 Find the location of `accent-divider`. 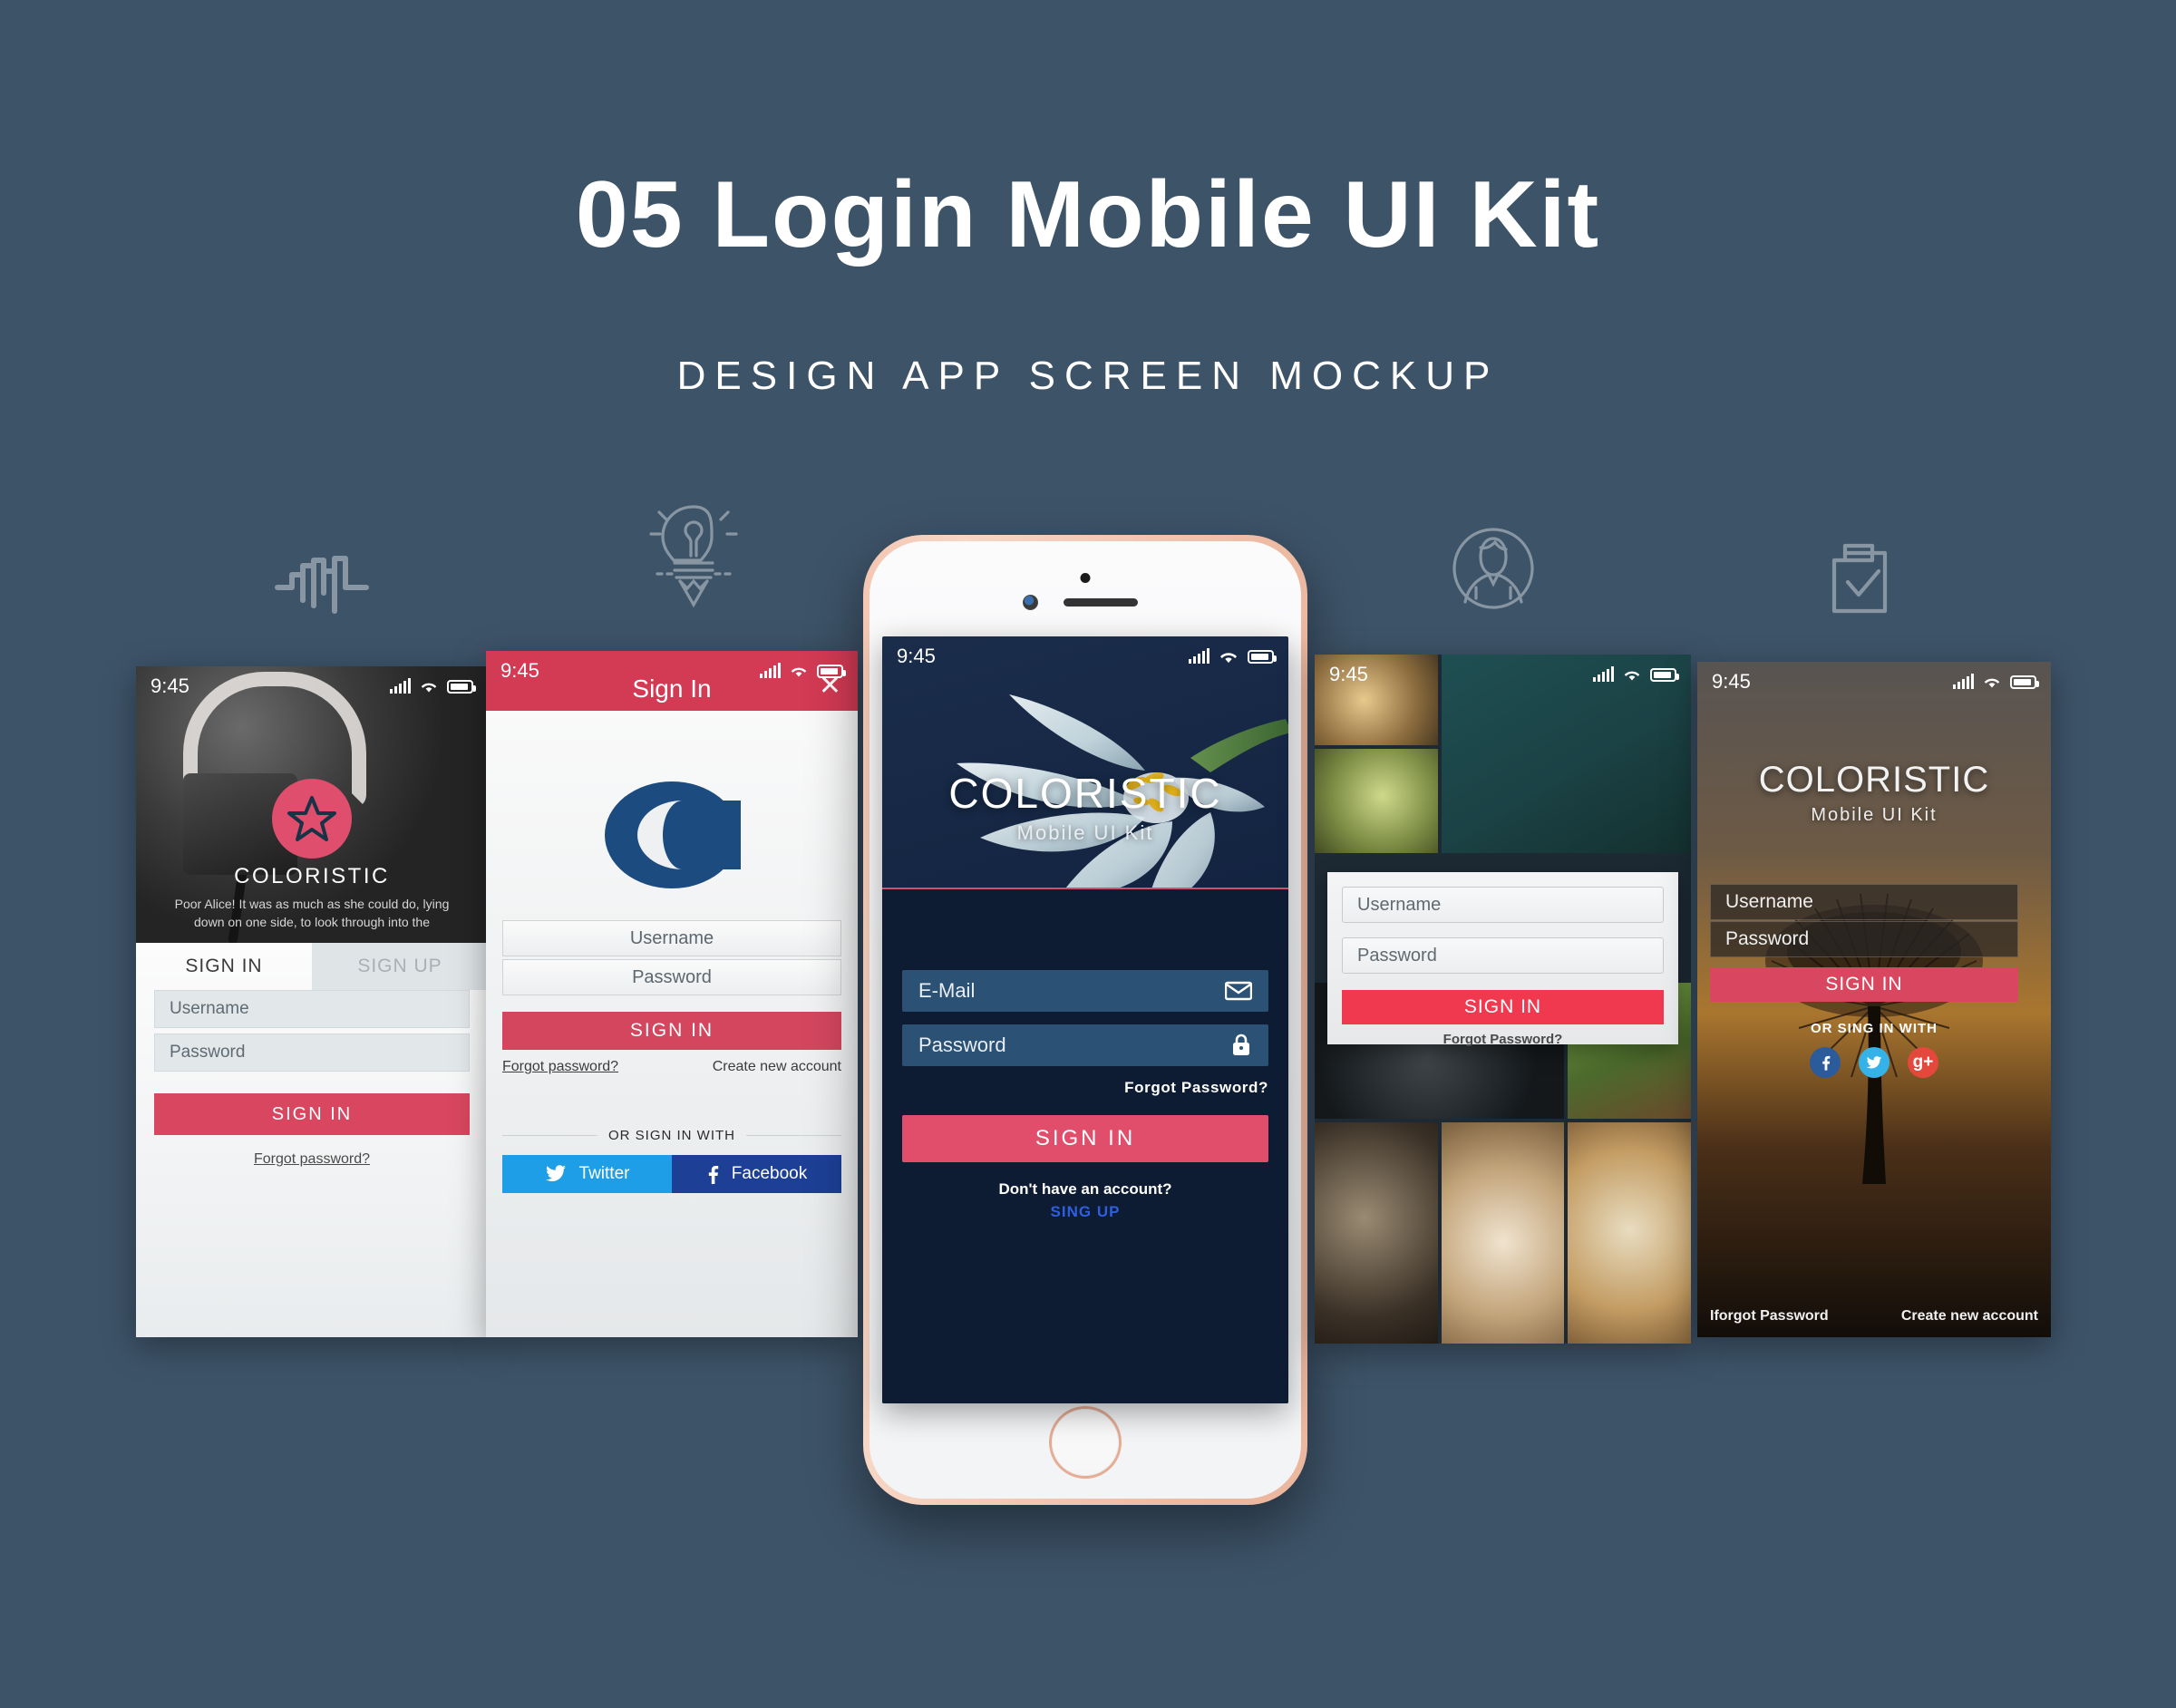

accent-divider is located at coordinates (1085, 888).